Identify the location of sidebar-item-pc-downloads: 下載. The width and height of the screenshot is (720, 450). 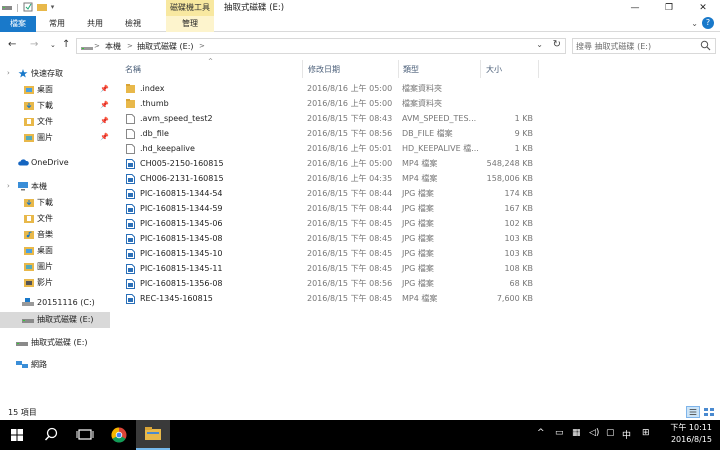
(55, 202).